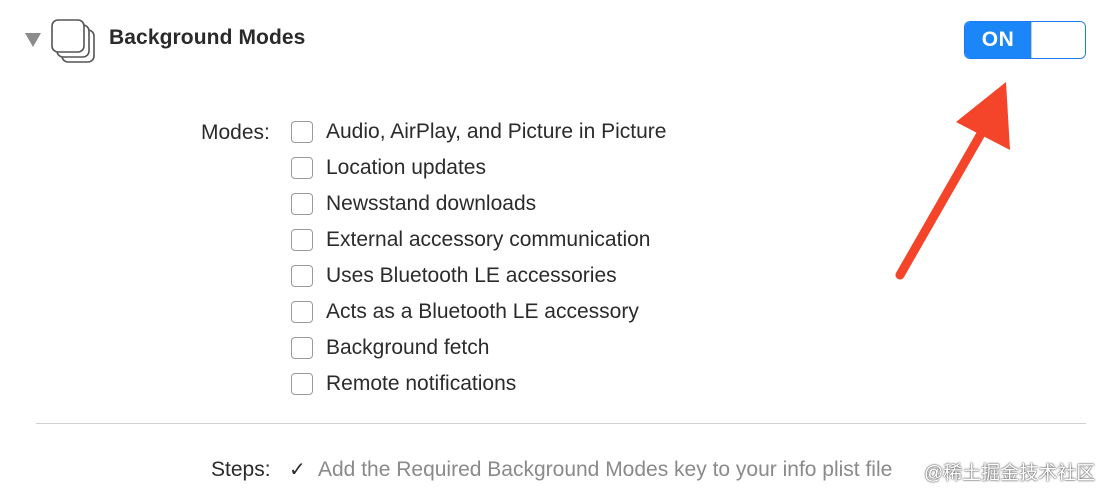  Describe the element at coordinates (406, 167) in the screenshot. I see `mode-label: Location updates` at that location.